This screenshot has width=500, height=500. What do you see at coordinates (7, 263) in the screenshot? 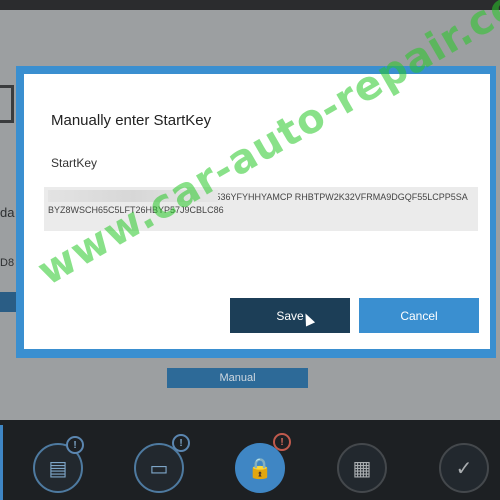
I see `background-value-partial: D8` at bounding box center [7, 263].